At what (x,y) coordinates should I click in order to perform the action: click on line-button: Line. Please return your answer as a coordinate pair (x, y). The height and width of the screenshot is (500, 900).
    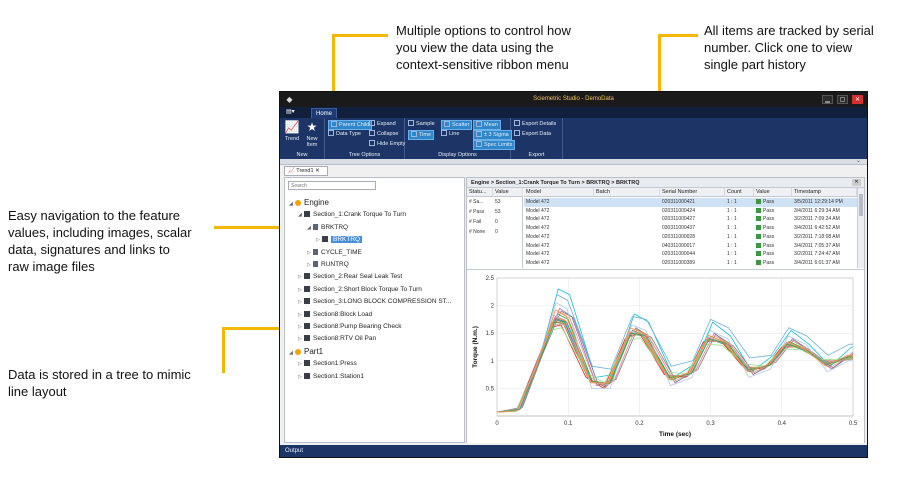
    Looking at the image, I should click on (450, 134).